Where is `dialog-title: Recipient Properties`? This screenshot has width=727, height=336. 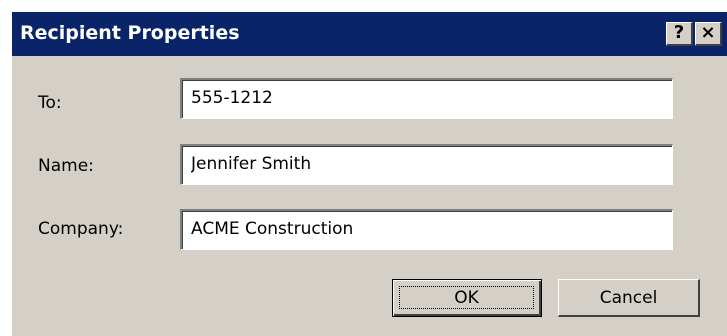
dialog-title: Recipient Properties is located at coordinates (130, 33).